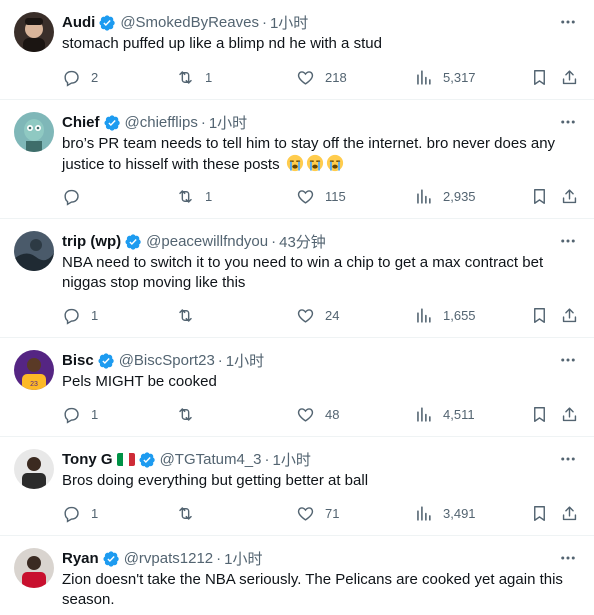 Image resolution: width=594 pixels, height=615 pixels. What do you see at coordinates (34, 384) in the screenshot?
I see `svg-text: 23` at bounding box center [34, 384].